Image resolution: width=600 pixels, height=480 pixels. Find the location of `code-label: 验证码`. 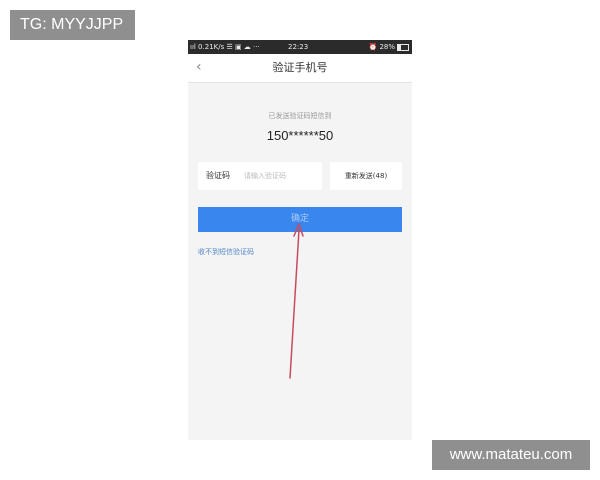

code-label: 验证码 is located at coordinates (218, 175).